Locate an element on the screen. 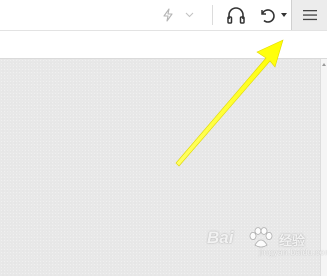 Image resolution: width=327 pixels, height=276 pixels. baidu-paw-icon is located at coordinates (261, 237).